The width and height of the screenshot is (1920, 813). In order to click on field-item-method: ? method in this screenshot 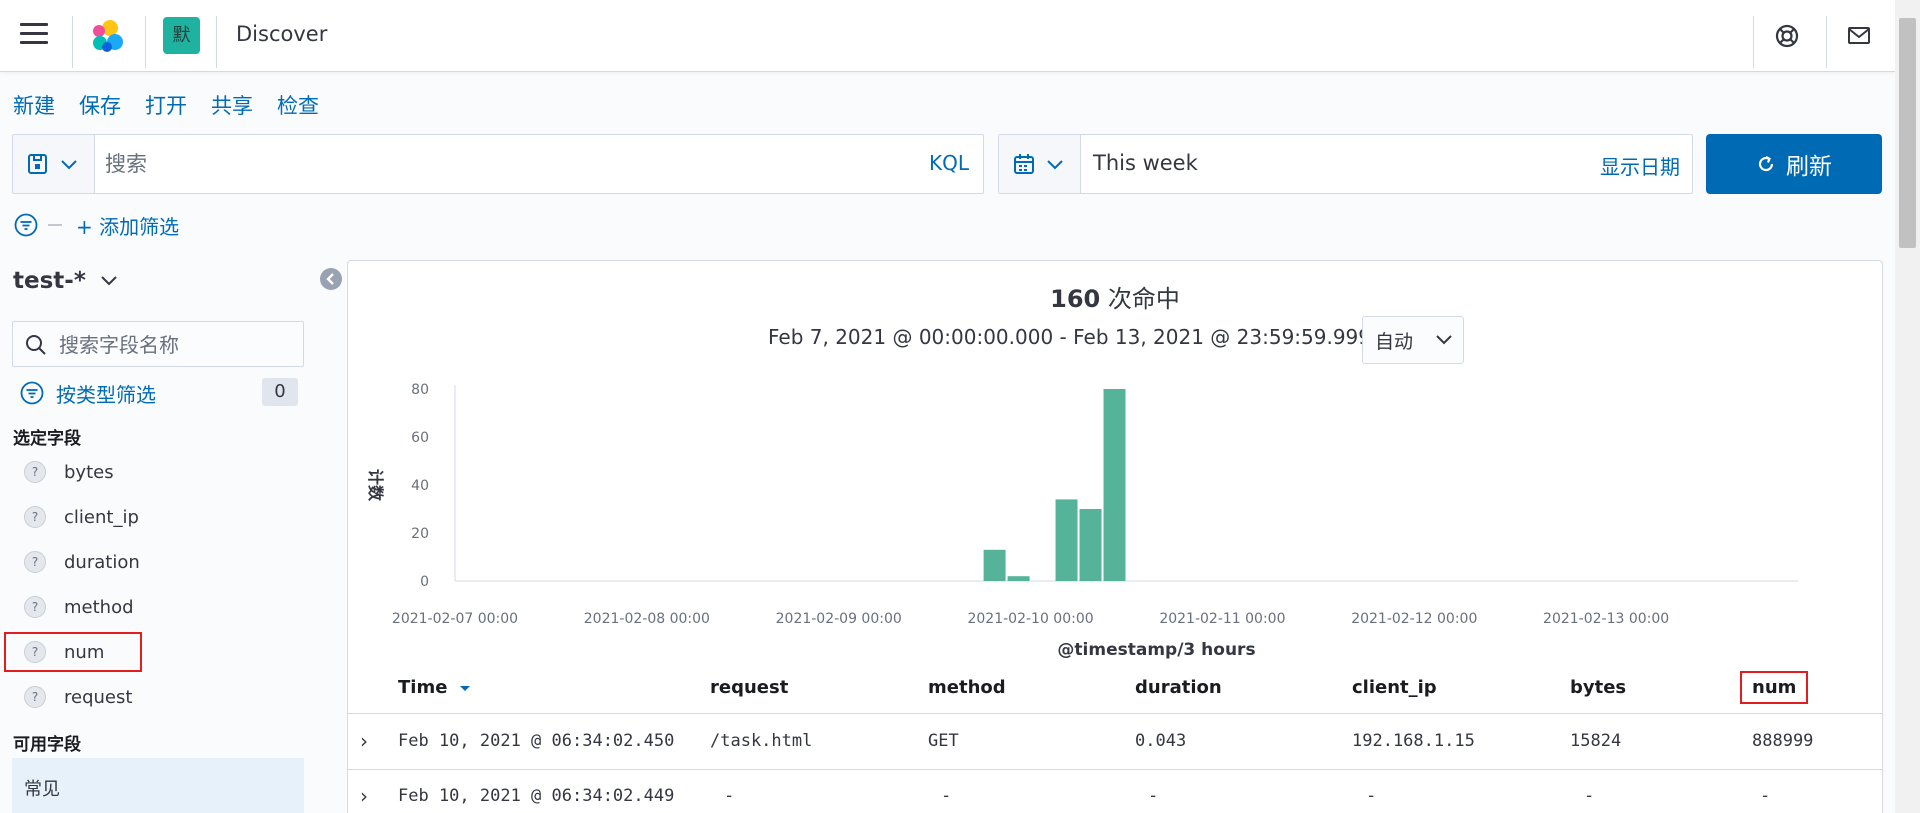, I will do `click(158, 607)`.